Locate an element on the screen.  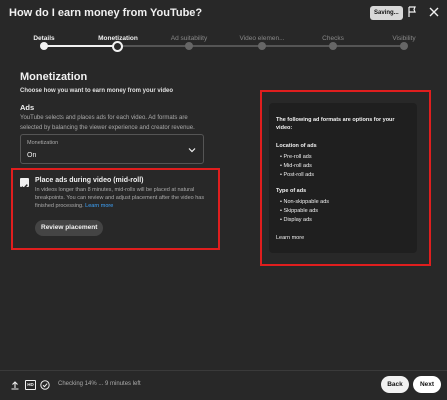
step-label-details: Details is located at coordinates (43, 38).